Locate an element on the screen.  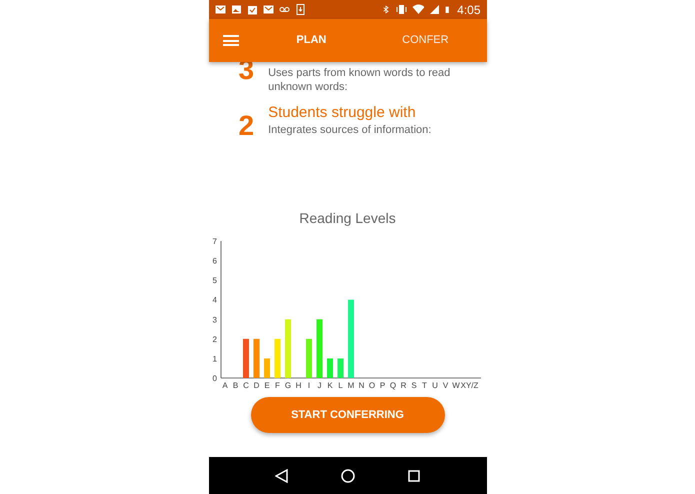
x-tick-label: G is located at coordinates (287, 385).